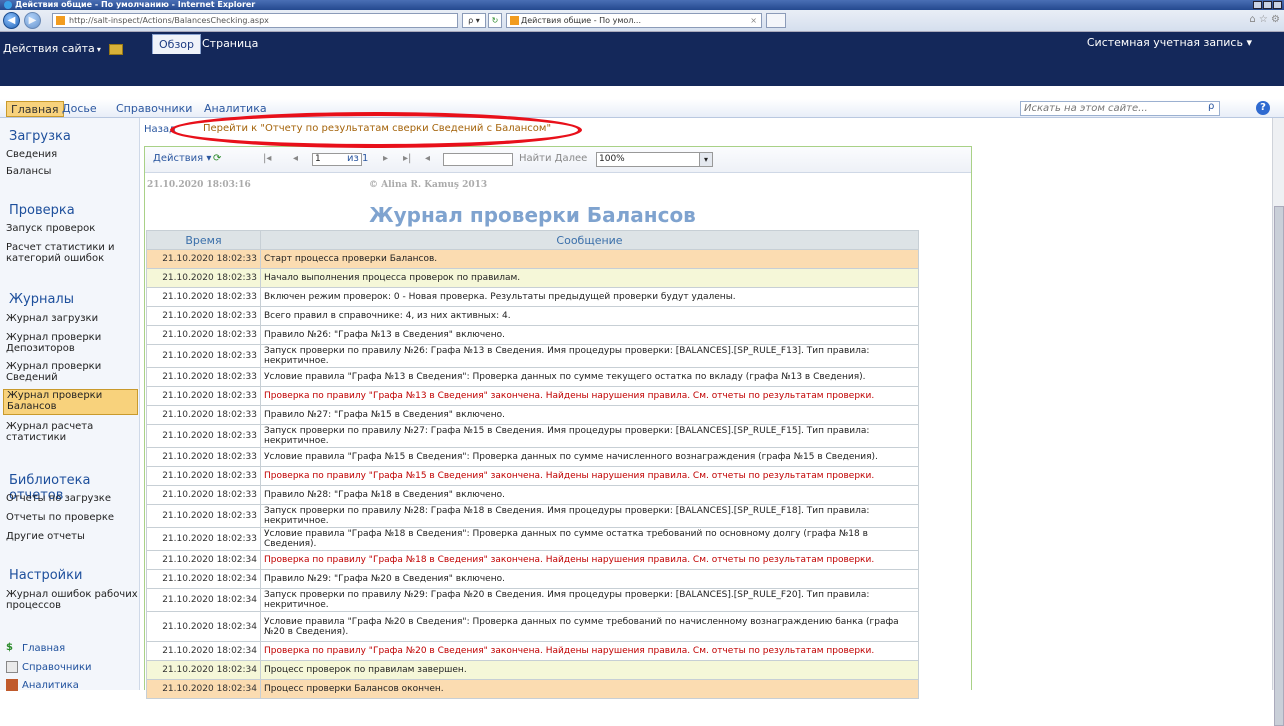 The height and width of the screenshot is (726, 1284). What do you see at coordinates (478, 159) in the screenshot?
I see `find-text-input` at bounding box center [478, 159].